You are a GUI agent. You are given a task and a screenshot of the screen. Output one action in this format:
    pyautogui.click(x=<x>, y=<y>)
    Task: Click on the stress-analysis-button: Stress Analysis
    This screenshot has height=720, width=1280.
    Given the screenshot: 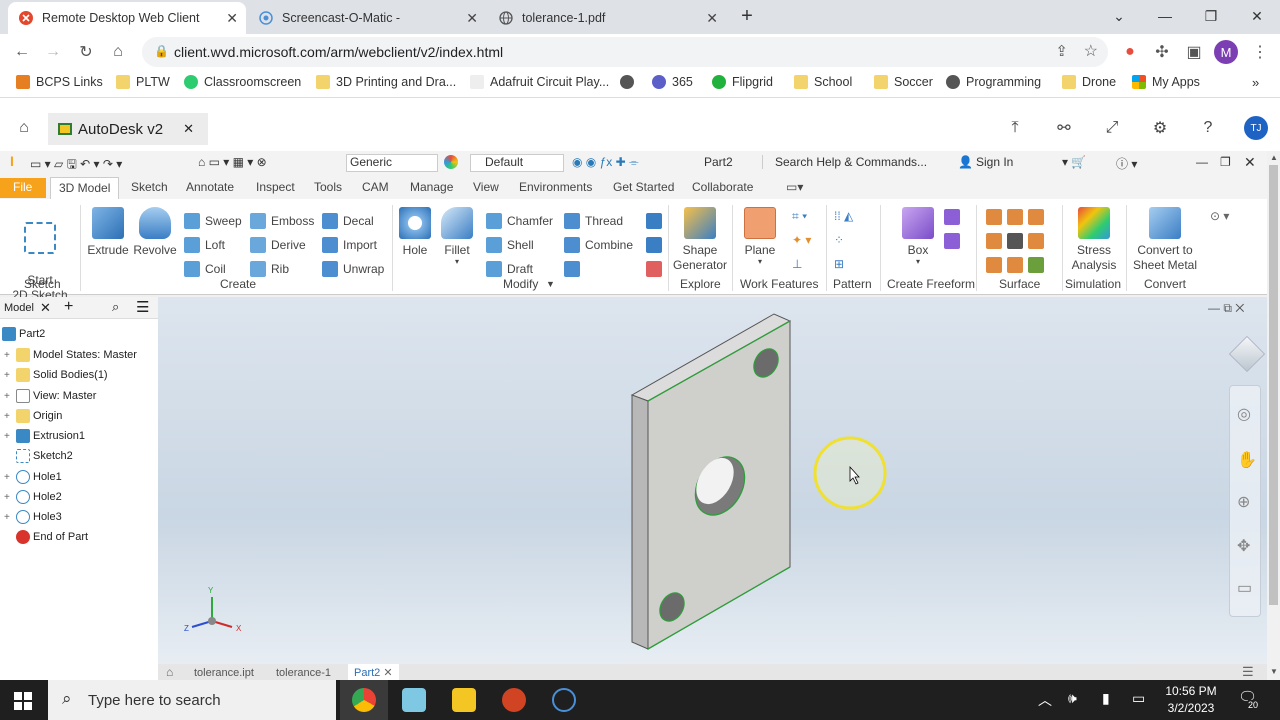 What is the action you would take?
    pyautogui.click(x=1094, y=240)
    